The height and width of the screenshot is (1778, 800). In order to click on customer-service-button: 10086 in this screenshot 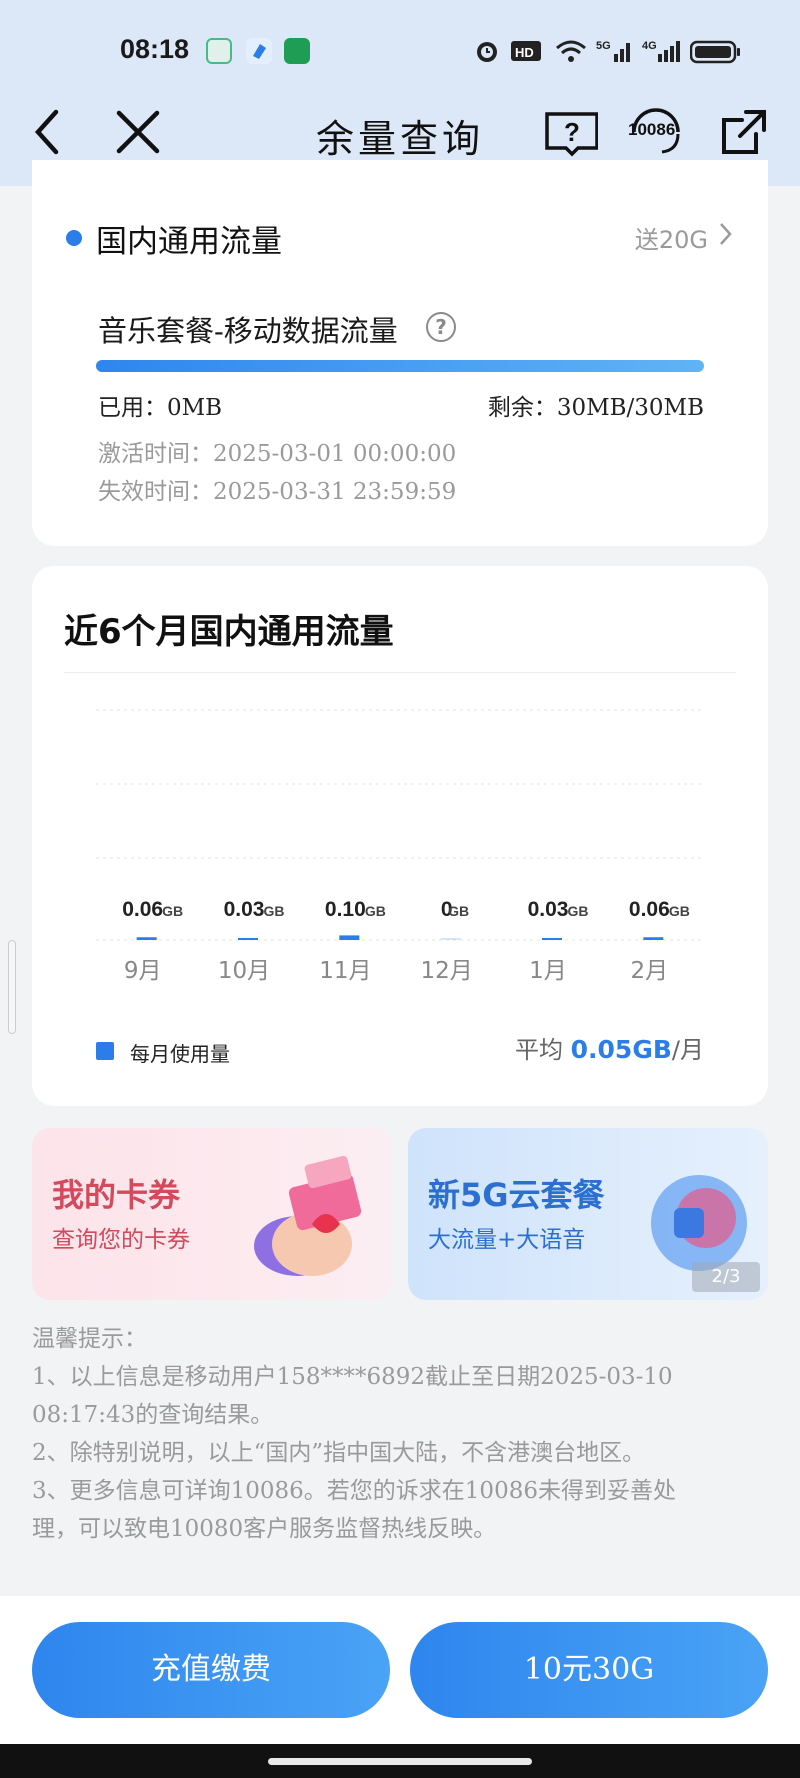, I will do `click(656, 132)`.